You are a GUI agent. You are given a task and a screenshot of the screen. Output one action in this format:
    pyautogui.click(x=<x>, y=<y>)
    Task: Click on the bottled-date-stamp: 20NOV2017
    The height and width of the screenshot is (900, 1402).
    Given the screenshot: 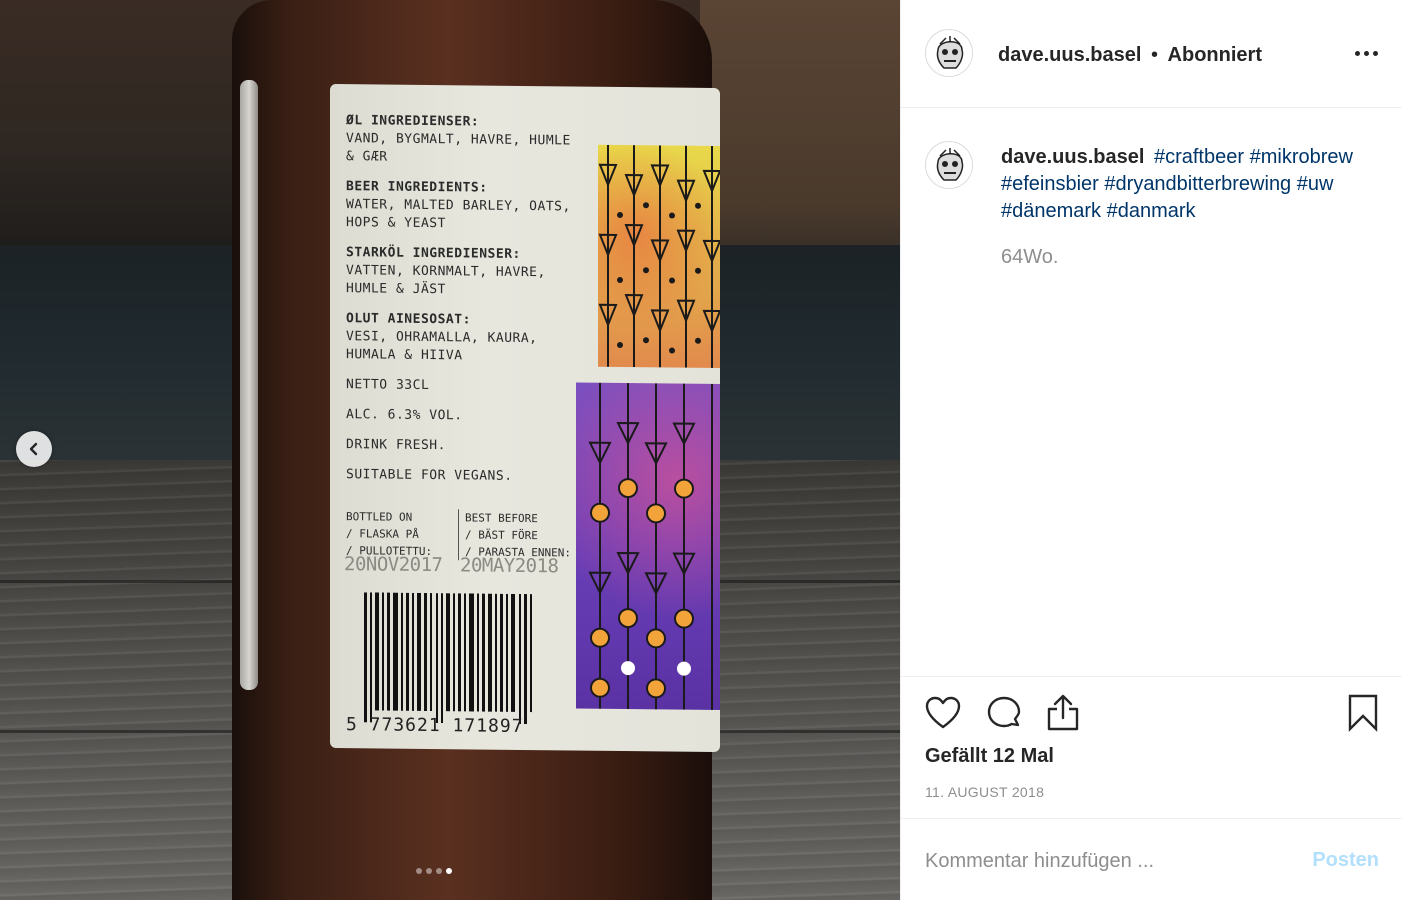 What is the action you would take?
    pyautogui.click(x=393, y=565)
    